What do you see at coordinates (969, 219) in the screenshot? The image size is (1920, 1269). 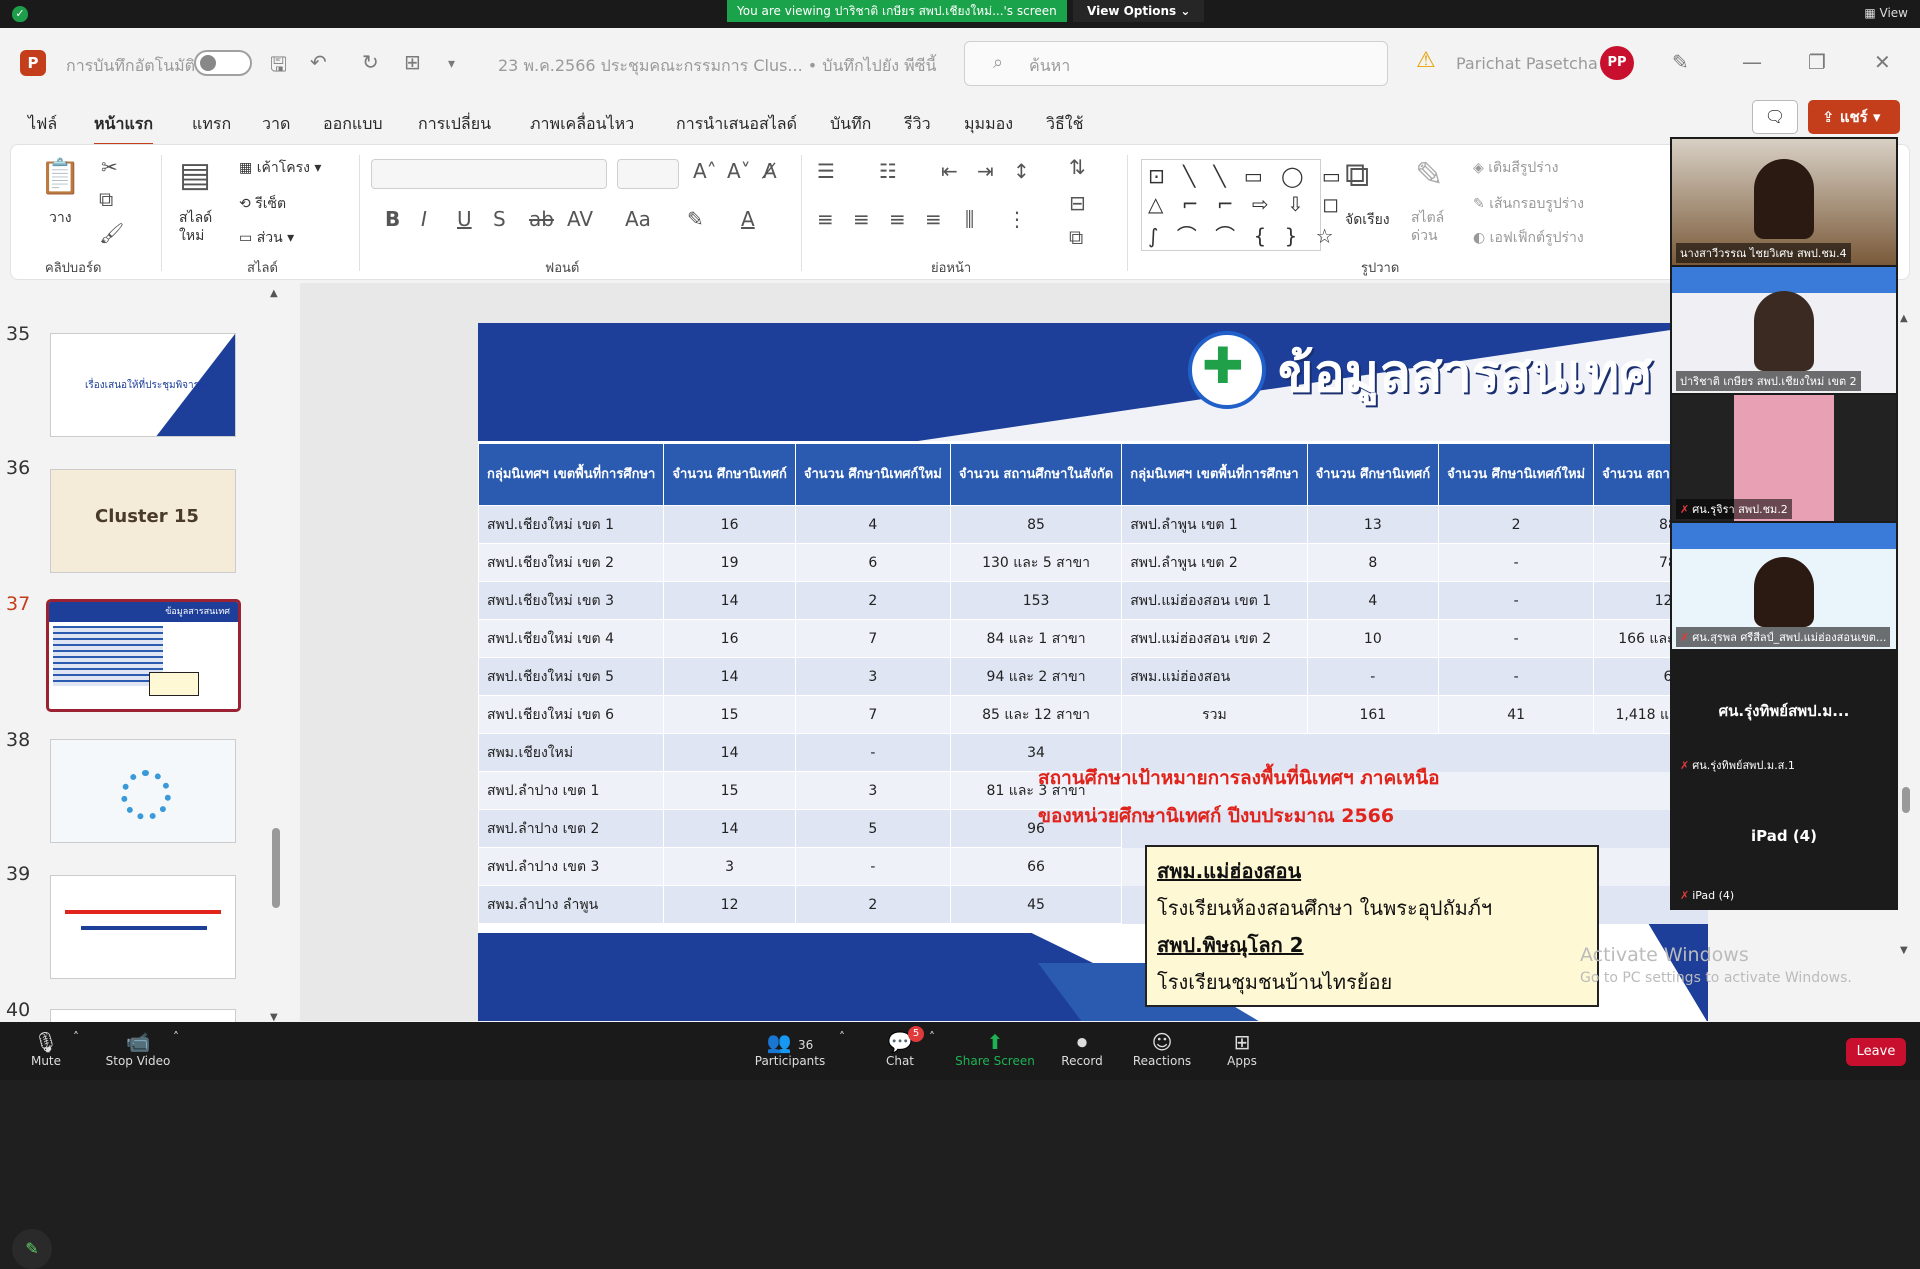 I see `columns-icon: ⫼` at bounding box center [969, 219].